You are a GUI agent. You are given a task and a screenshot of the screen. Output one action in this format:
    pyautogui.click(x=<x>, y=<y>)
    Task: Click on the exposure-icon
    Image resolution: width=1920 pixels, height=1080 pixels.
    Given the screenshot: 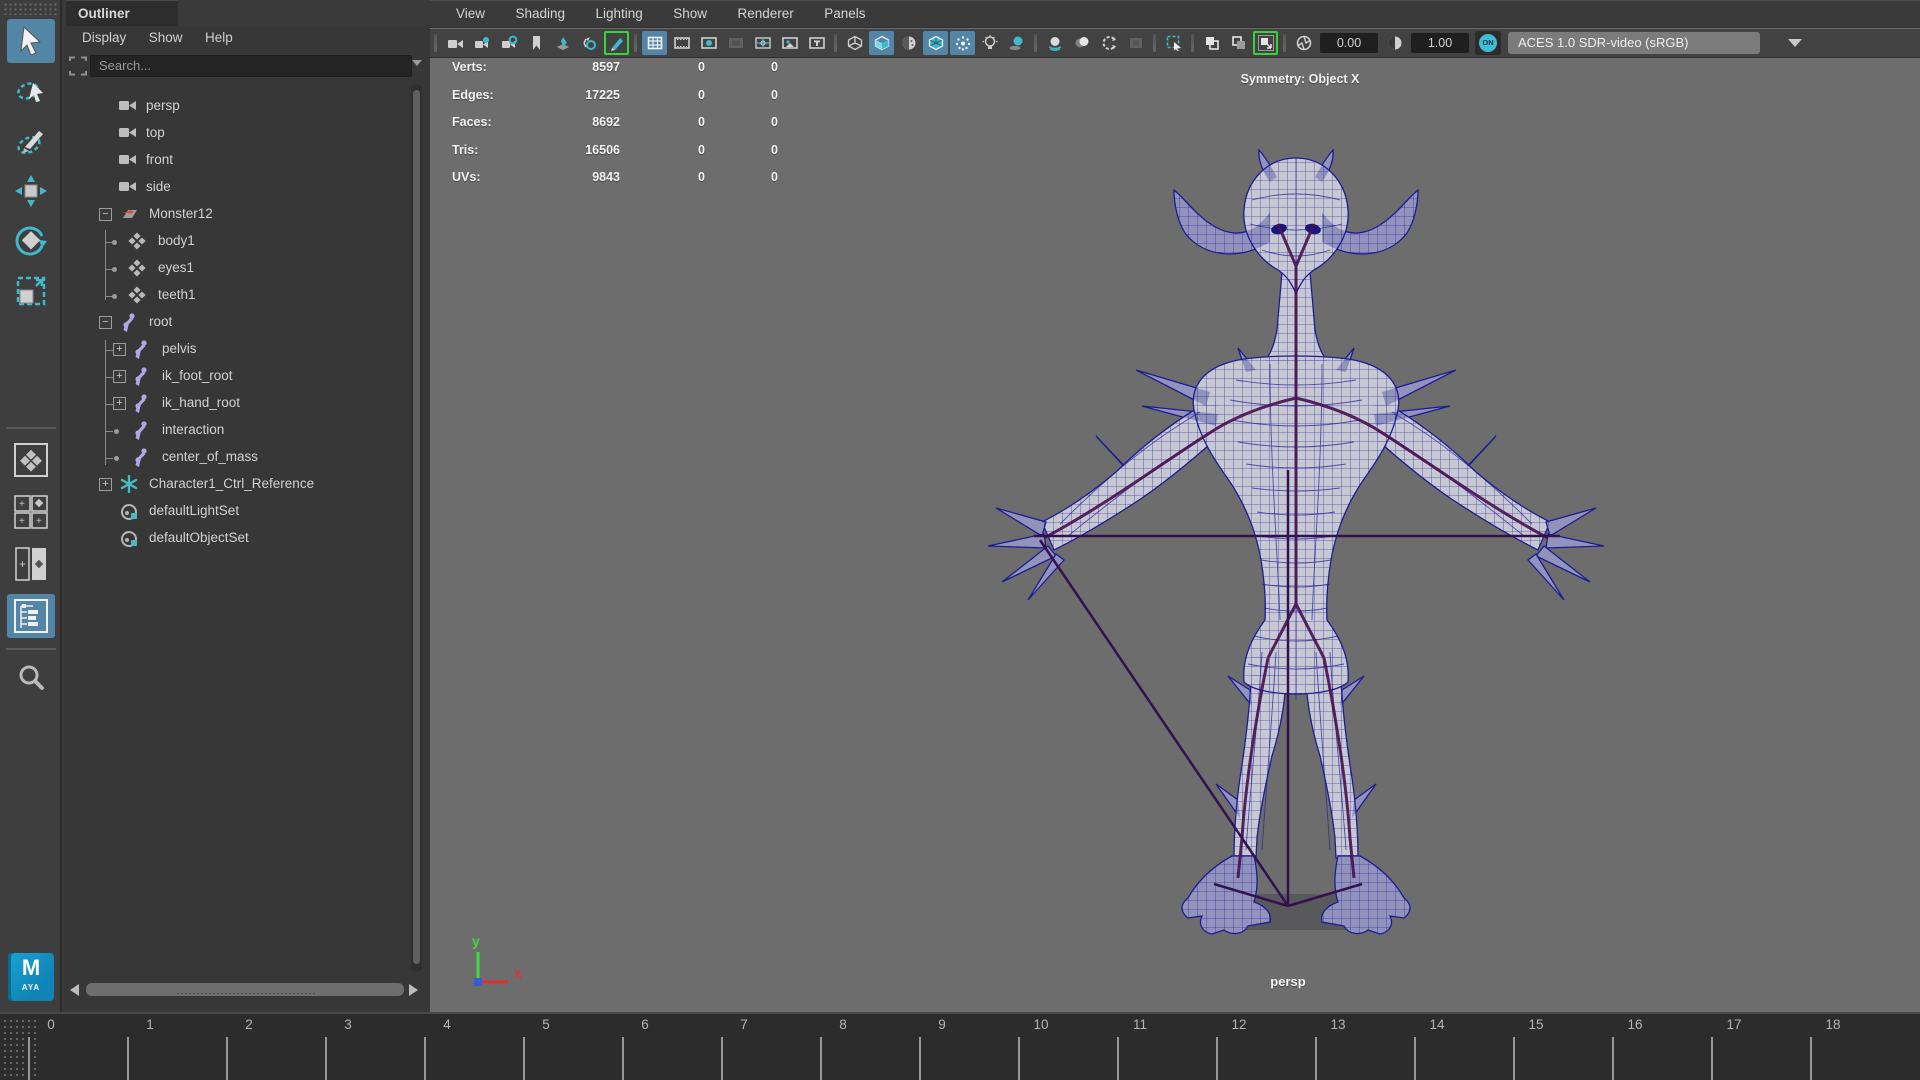 What is the action you would take?
    pyautogui.click(x=1303, y=43)
    